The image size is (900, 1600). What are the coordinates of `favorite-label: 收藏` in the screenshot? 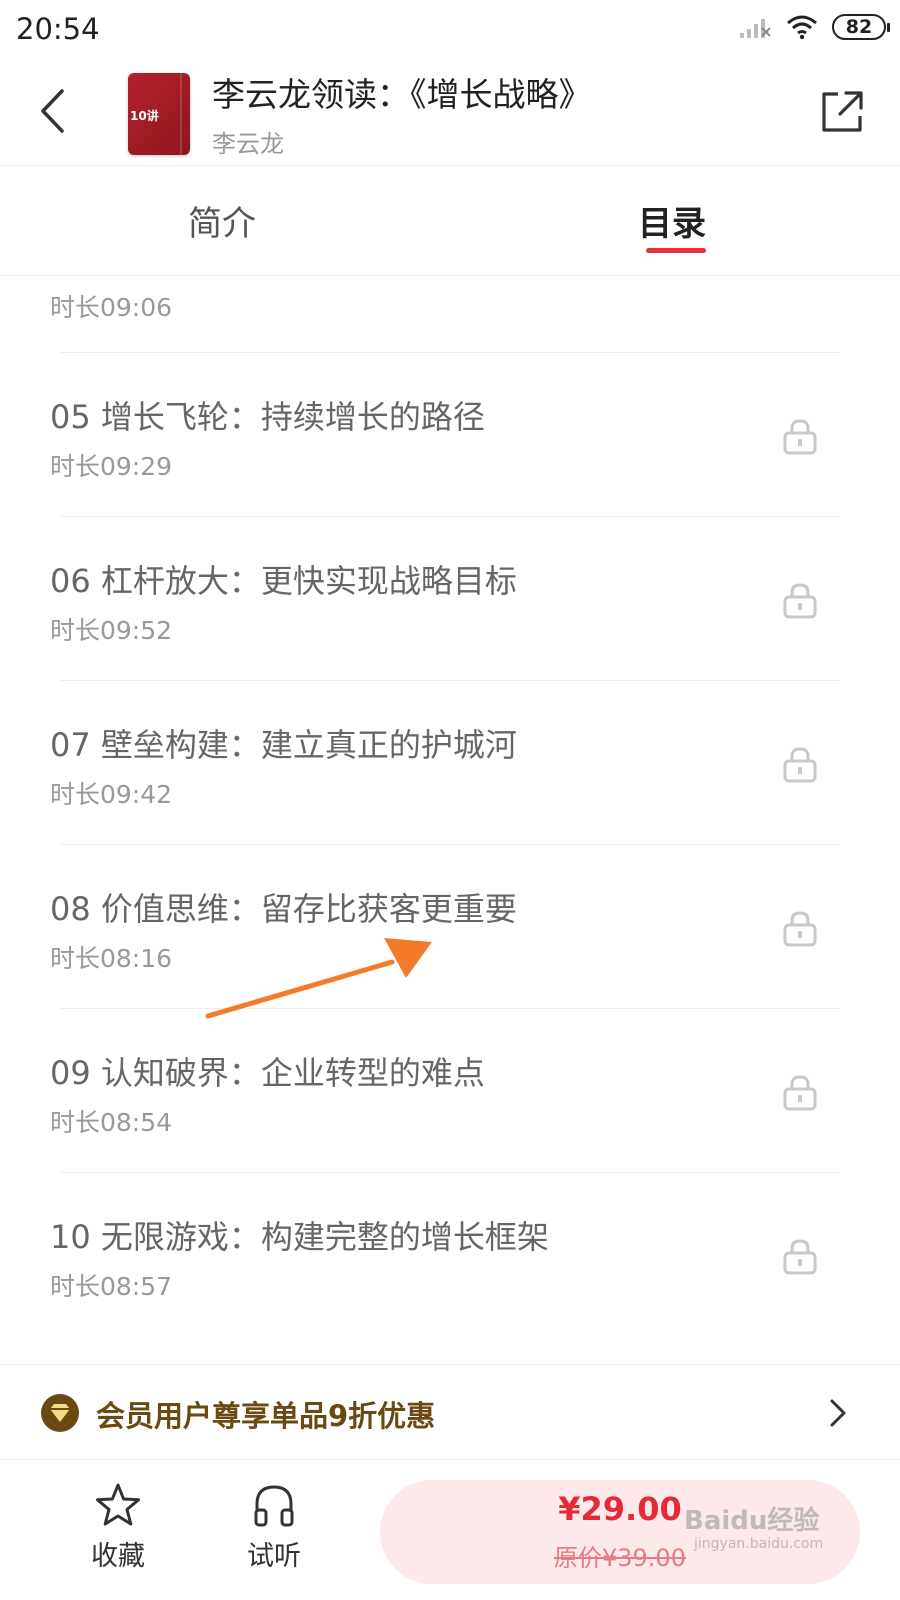 It's located at (118, 1556).